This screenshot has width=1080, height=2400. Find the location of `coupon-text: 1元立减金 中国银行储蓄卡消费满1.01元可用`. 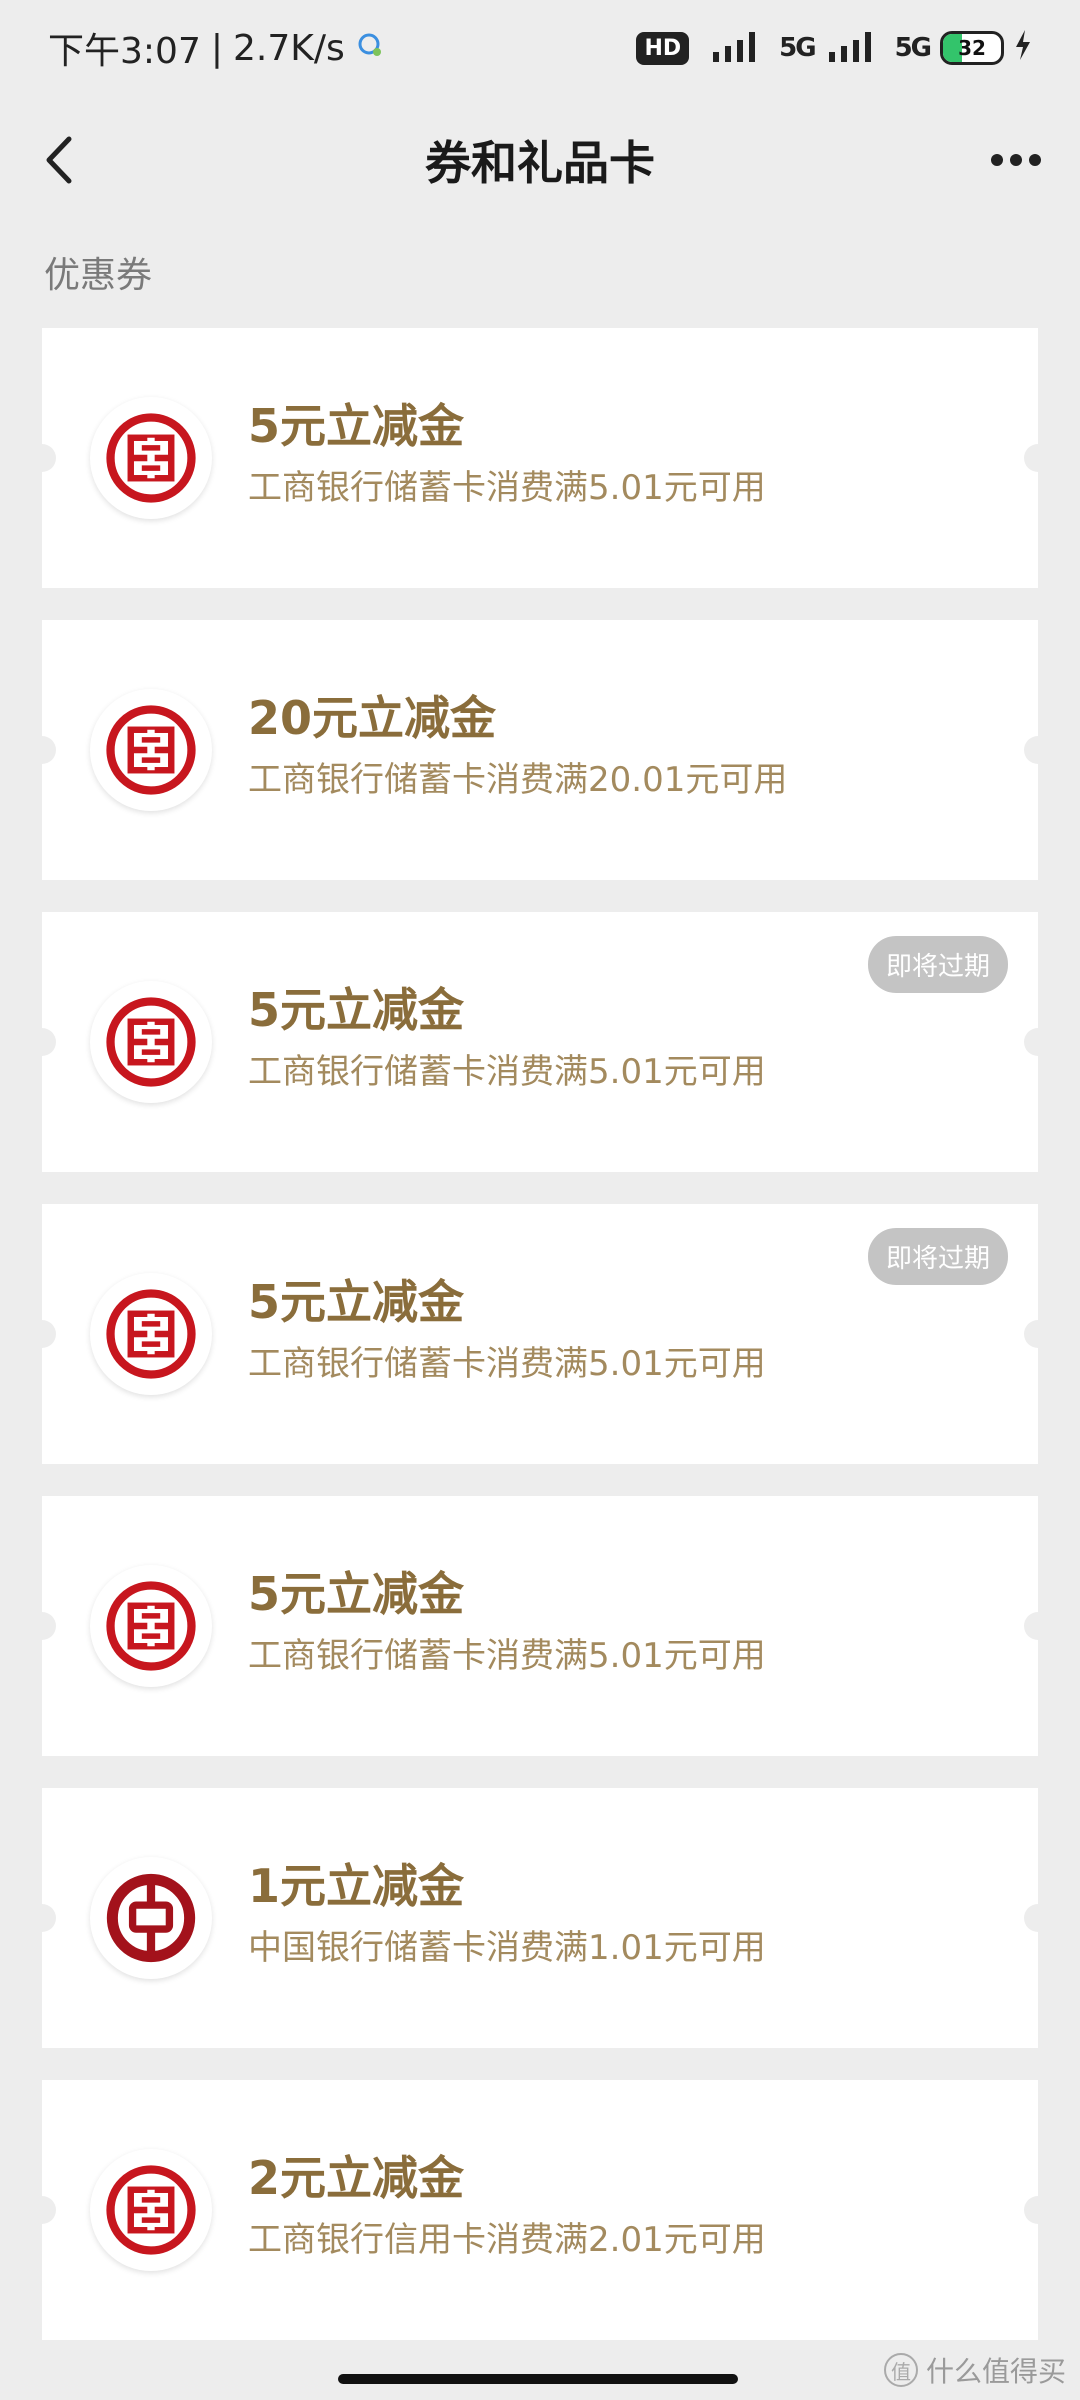

coupon-text: 1元立减金 中国银行储蓄卡消费满1.01元可用 is located at coordinates (507, 1914).